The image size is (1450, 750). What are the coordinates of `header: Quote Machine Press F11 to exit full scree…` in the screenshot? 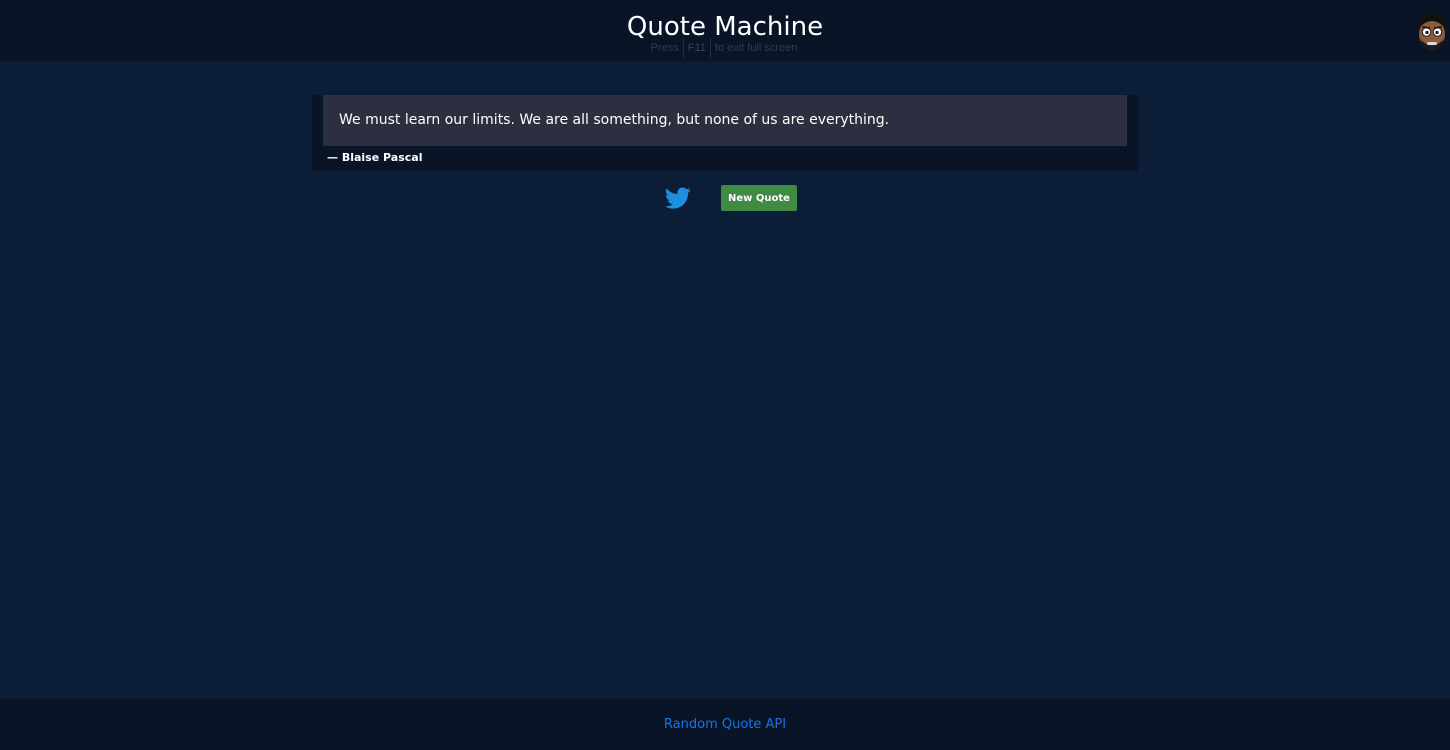 It's located at (725, 30).